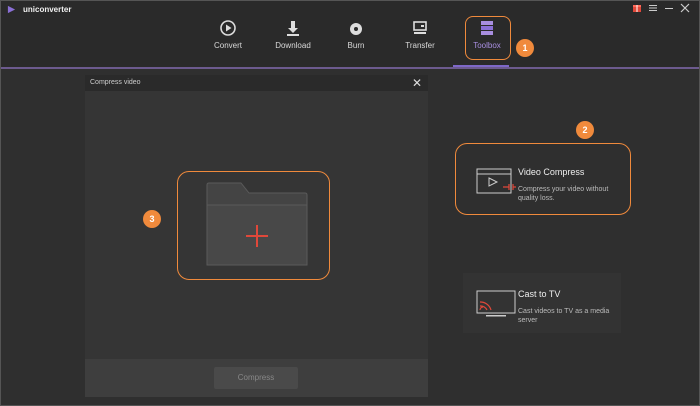  What do you see at coordinates (293, 28) in the screenshot?
I see `download-icon` at bounding box center [293, 28].